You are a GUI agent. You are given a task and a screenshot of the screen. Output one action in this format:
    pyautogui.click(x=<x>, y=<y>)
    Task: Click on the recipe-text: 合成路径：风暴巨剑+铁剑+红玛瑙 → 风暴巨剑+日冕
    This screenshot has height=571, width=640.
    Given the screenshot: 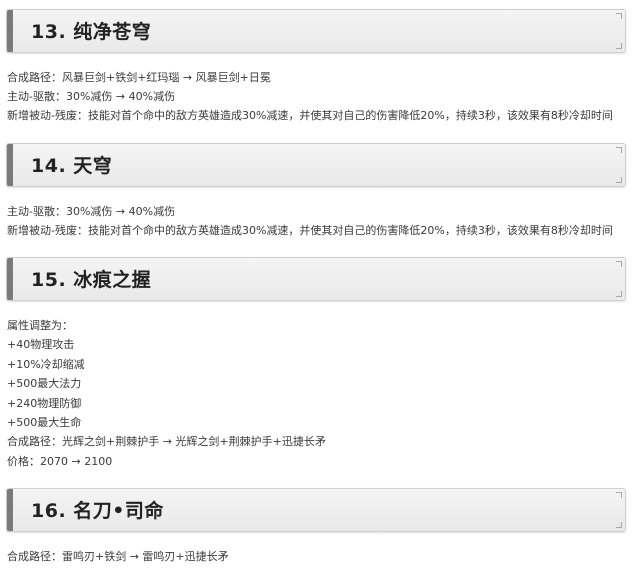 What is the action you would take?
    pyautogui.click(x=139, y=77)
    